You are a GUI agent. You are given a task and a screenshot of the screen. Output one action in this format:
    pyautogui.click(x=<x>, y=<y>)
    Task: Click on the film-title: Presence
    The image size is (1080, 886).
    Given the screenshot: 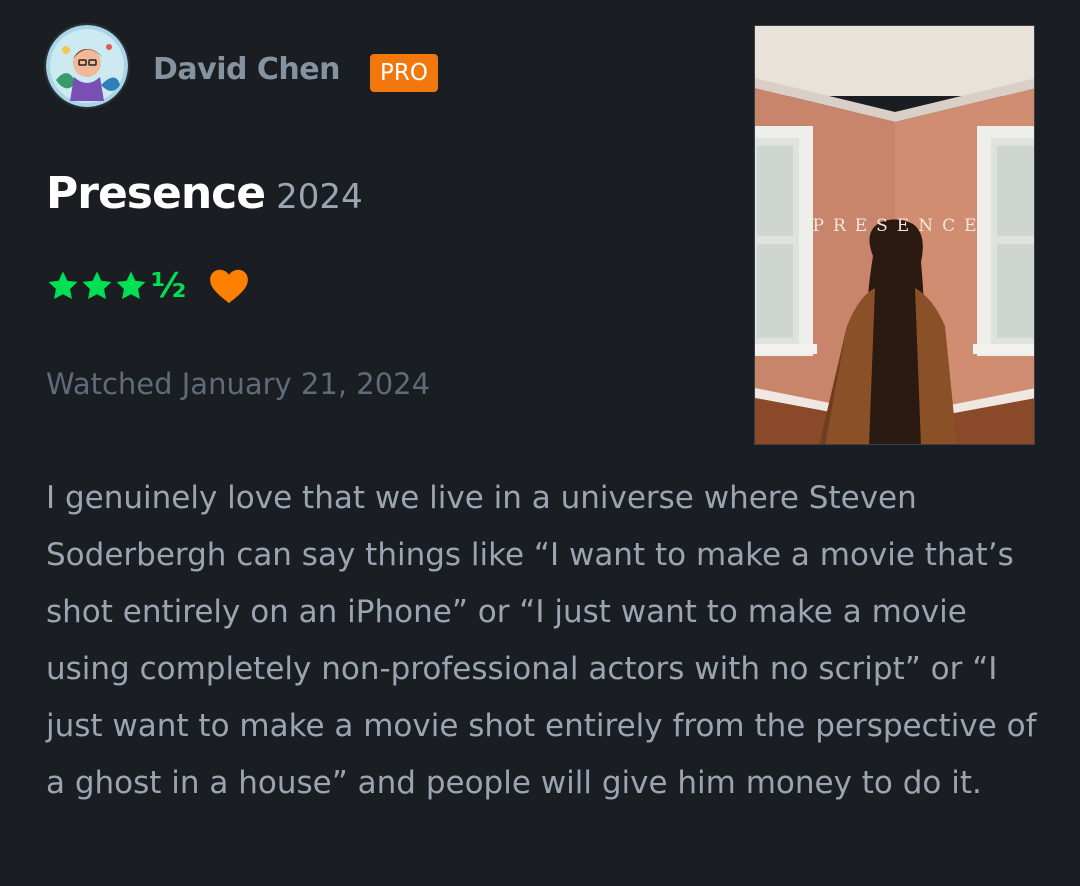 What is the action you would take?
    pyautogui.click(x=156, y=193)
    